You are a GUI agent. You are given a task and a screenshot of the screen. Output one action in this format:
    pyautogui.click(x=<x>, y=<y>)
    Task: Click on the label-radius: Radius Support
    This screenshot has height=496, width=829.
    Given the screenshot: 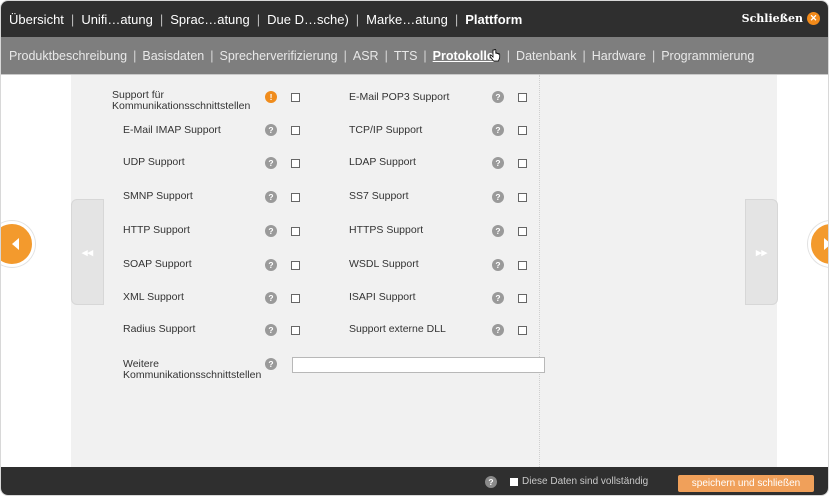 What is the action you would take?
    pyautogui.click(x=159, y=329)
    